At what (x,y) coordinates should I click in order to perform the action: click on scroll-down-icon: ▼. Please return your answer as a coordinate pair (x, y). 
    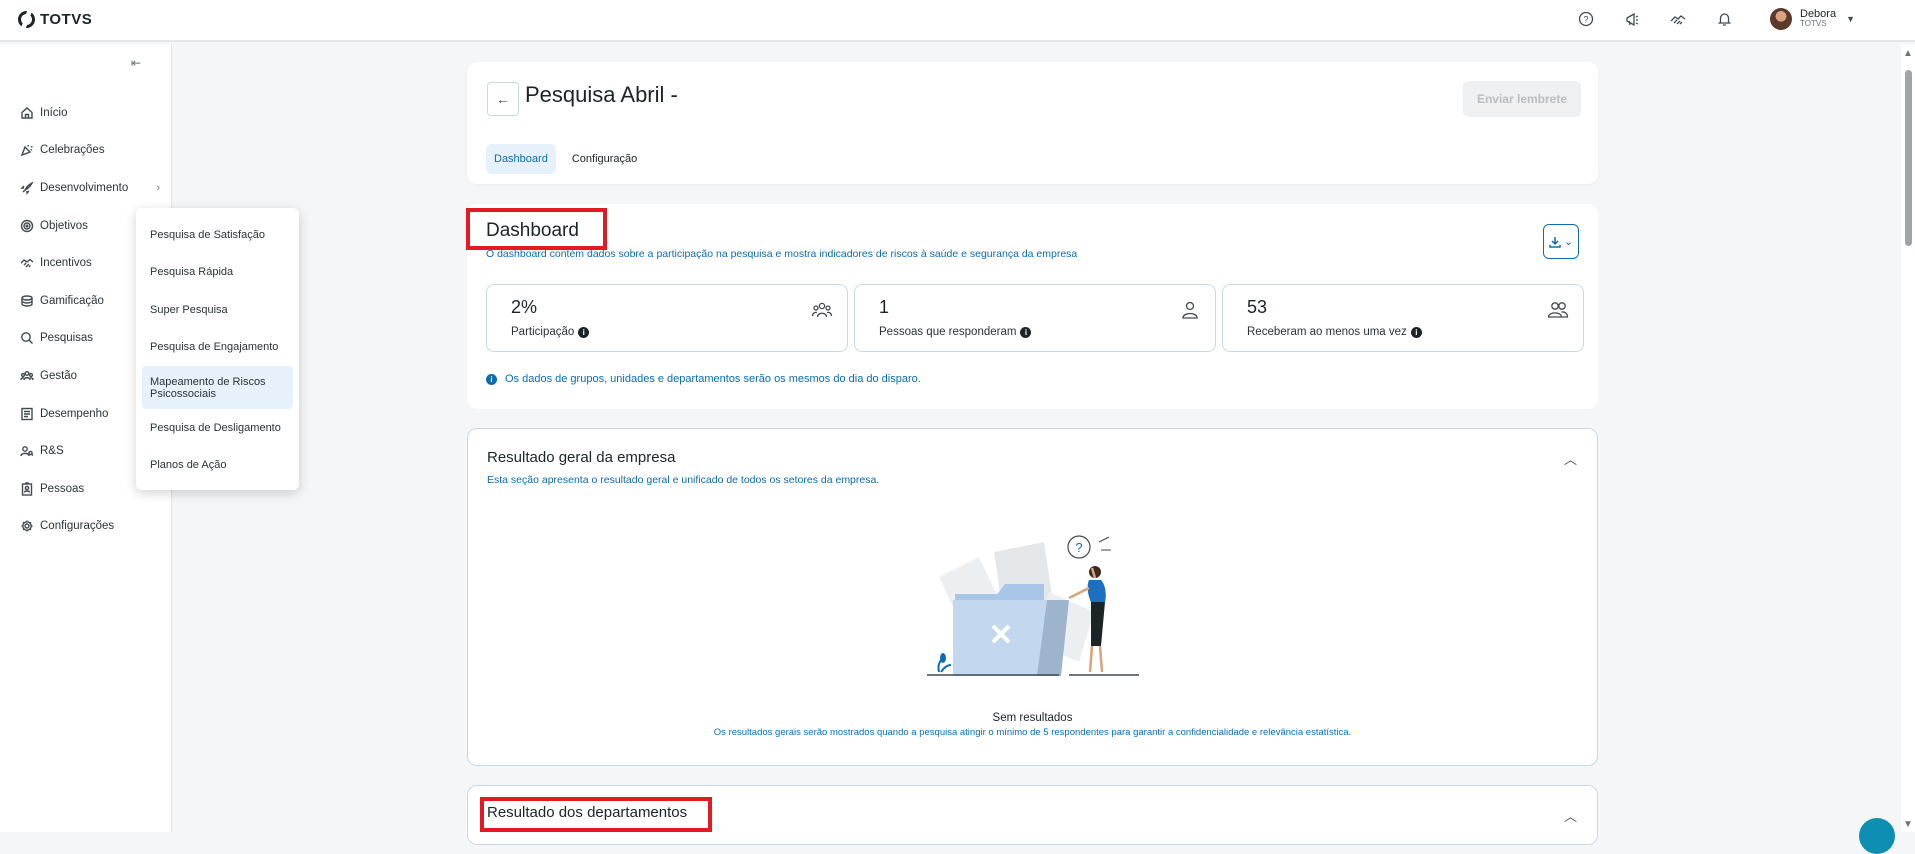
    Looking at the image, I should click on (1908, 824).